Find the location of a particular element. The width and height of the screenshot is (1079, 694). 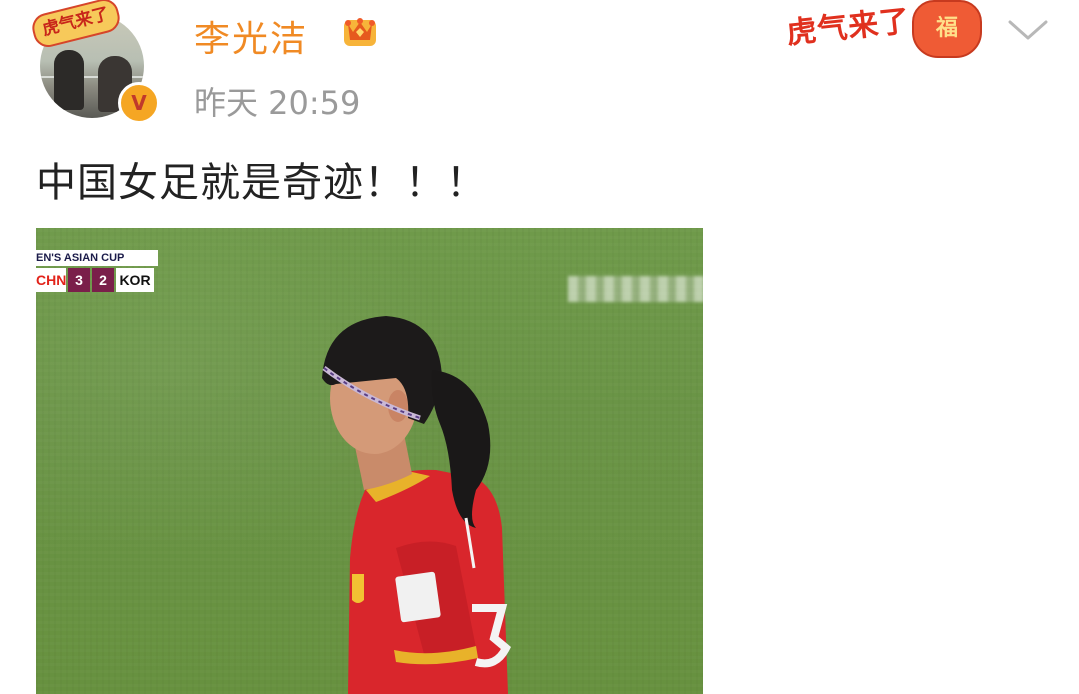

chevron-down-icon is located at coordinates (1028, 31).